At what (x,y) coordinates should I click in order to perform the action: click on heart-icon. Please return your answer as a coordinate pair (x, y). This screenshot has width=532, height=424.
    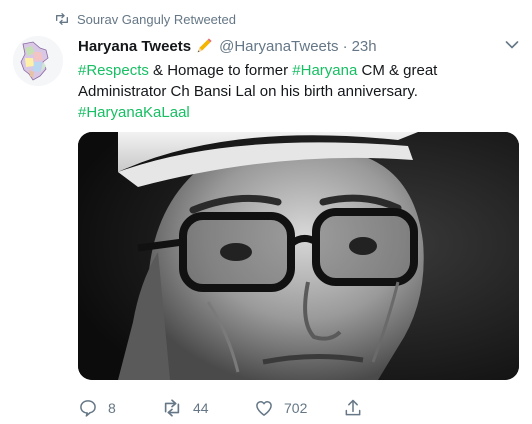
    Looking at the image, I should click on (264, 408).